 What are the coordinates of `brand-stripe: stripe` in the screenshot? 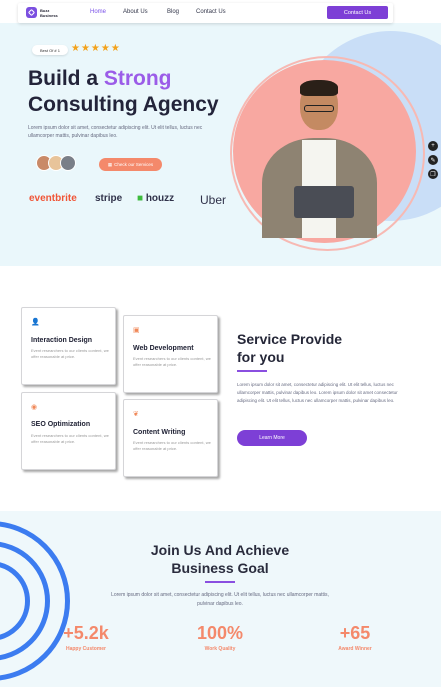 It's located at (109, 198).